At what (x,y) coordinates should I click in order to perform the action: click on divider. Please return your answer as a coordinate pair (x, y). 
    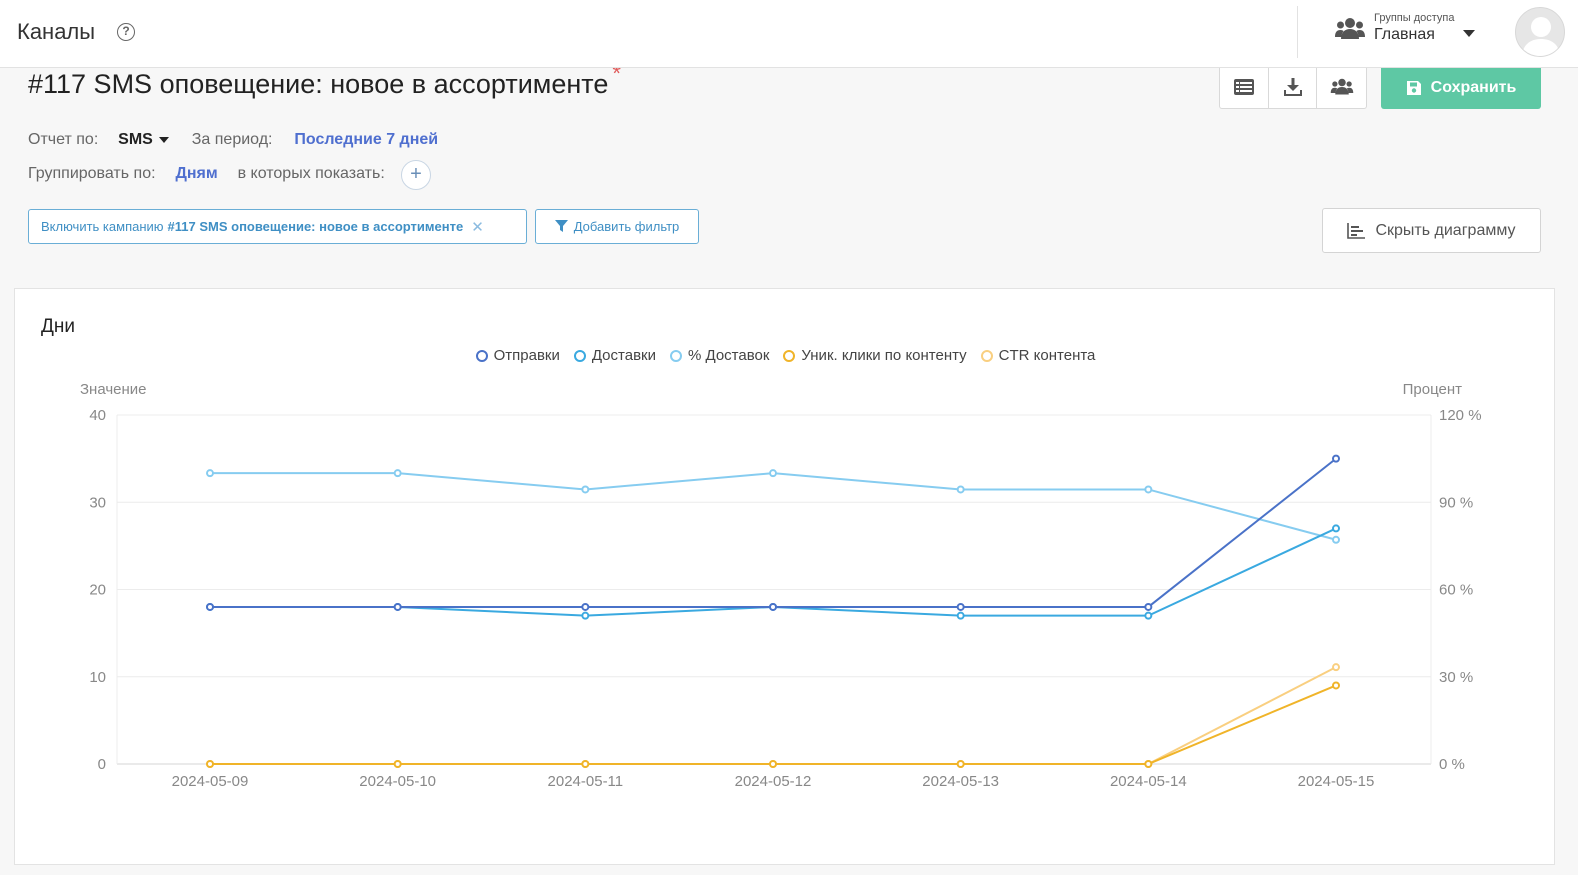
    Looking at the image, I should click on (1297, 32).